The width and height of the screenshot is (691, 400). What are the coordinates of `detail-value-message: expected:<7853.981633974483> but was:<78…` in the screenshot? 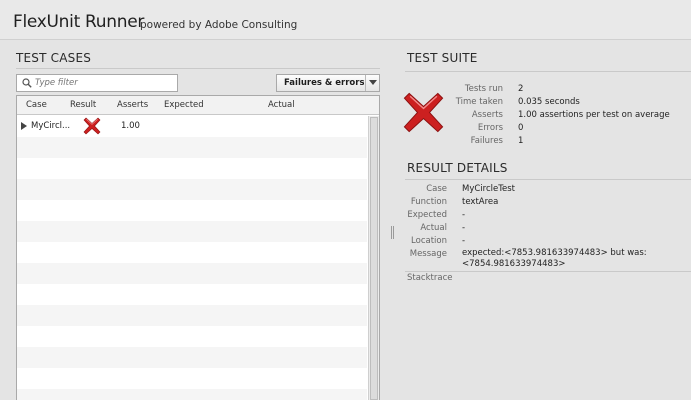 It's located at (554, 258).